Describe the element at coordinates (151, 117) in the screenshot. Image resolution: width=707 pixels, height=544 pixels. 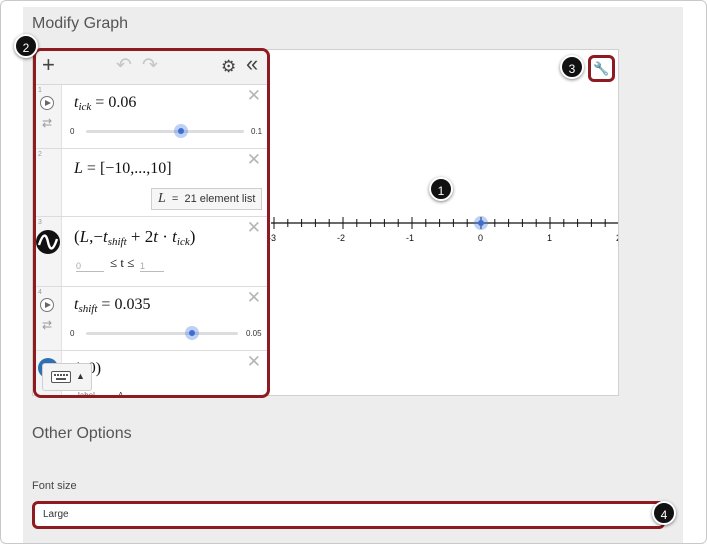
I see `expression-row-1: 1 ⇄ tick = 0.06 0 0.1 ✕` at that location.